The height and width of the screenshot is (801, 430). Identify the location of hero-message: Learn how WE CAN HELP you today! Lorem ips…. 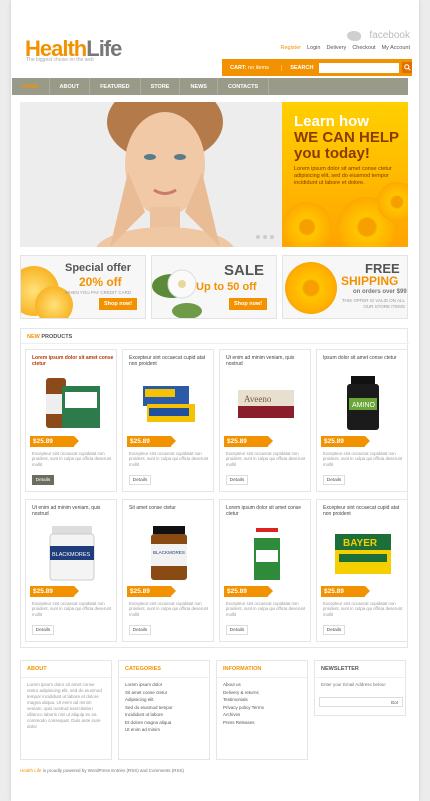
(345, 174).